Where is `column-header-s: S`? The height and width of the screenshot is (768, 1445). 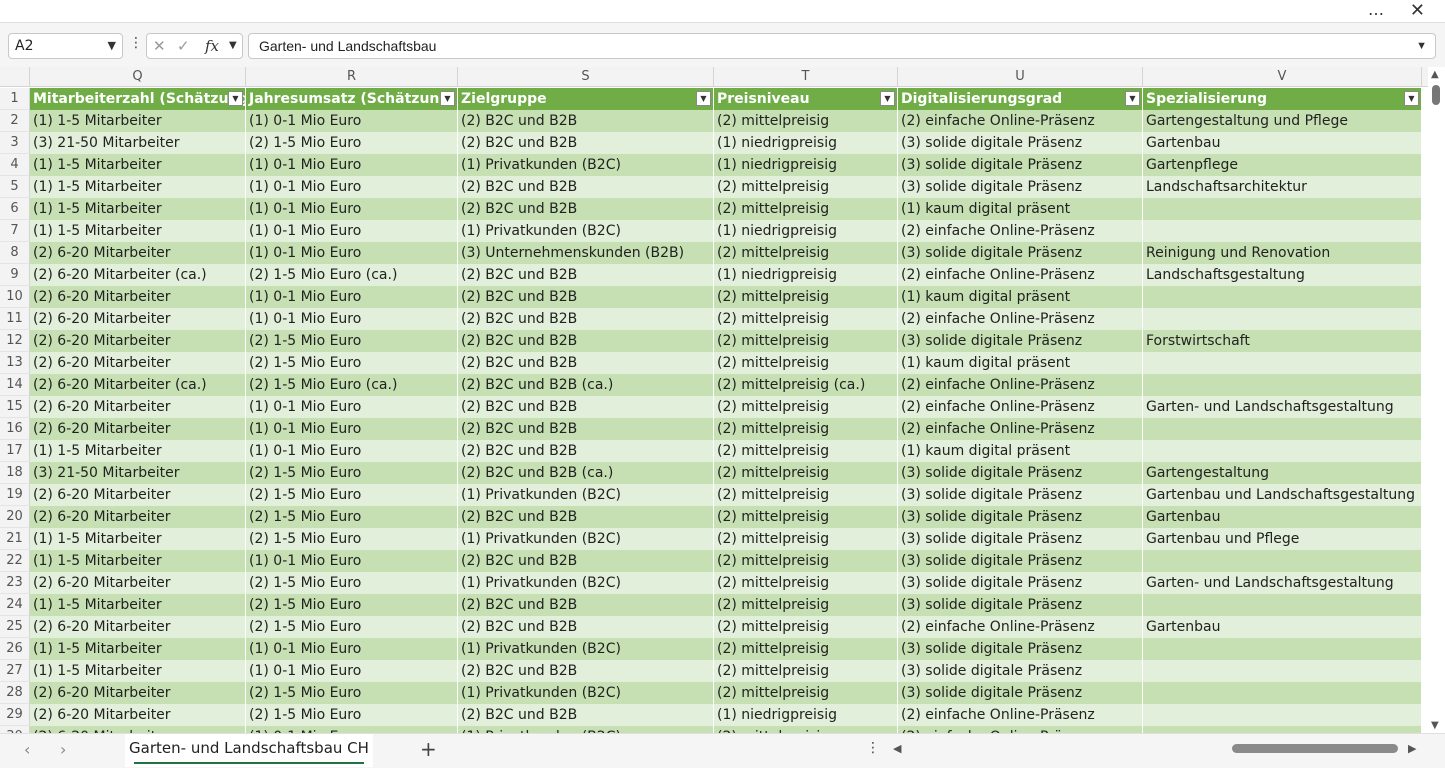 column-header-s: S is located at coordinates (586, 77).